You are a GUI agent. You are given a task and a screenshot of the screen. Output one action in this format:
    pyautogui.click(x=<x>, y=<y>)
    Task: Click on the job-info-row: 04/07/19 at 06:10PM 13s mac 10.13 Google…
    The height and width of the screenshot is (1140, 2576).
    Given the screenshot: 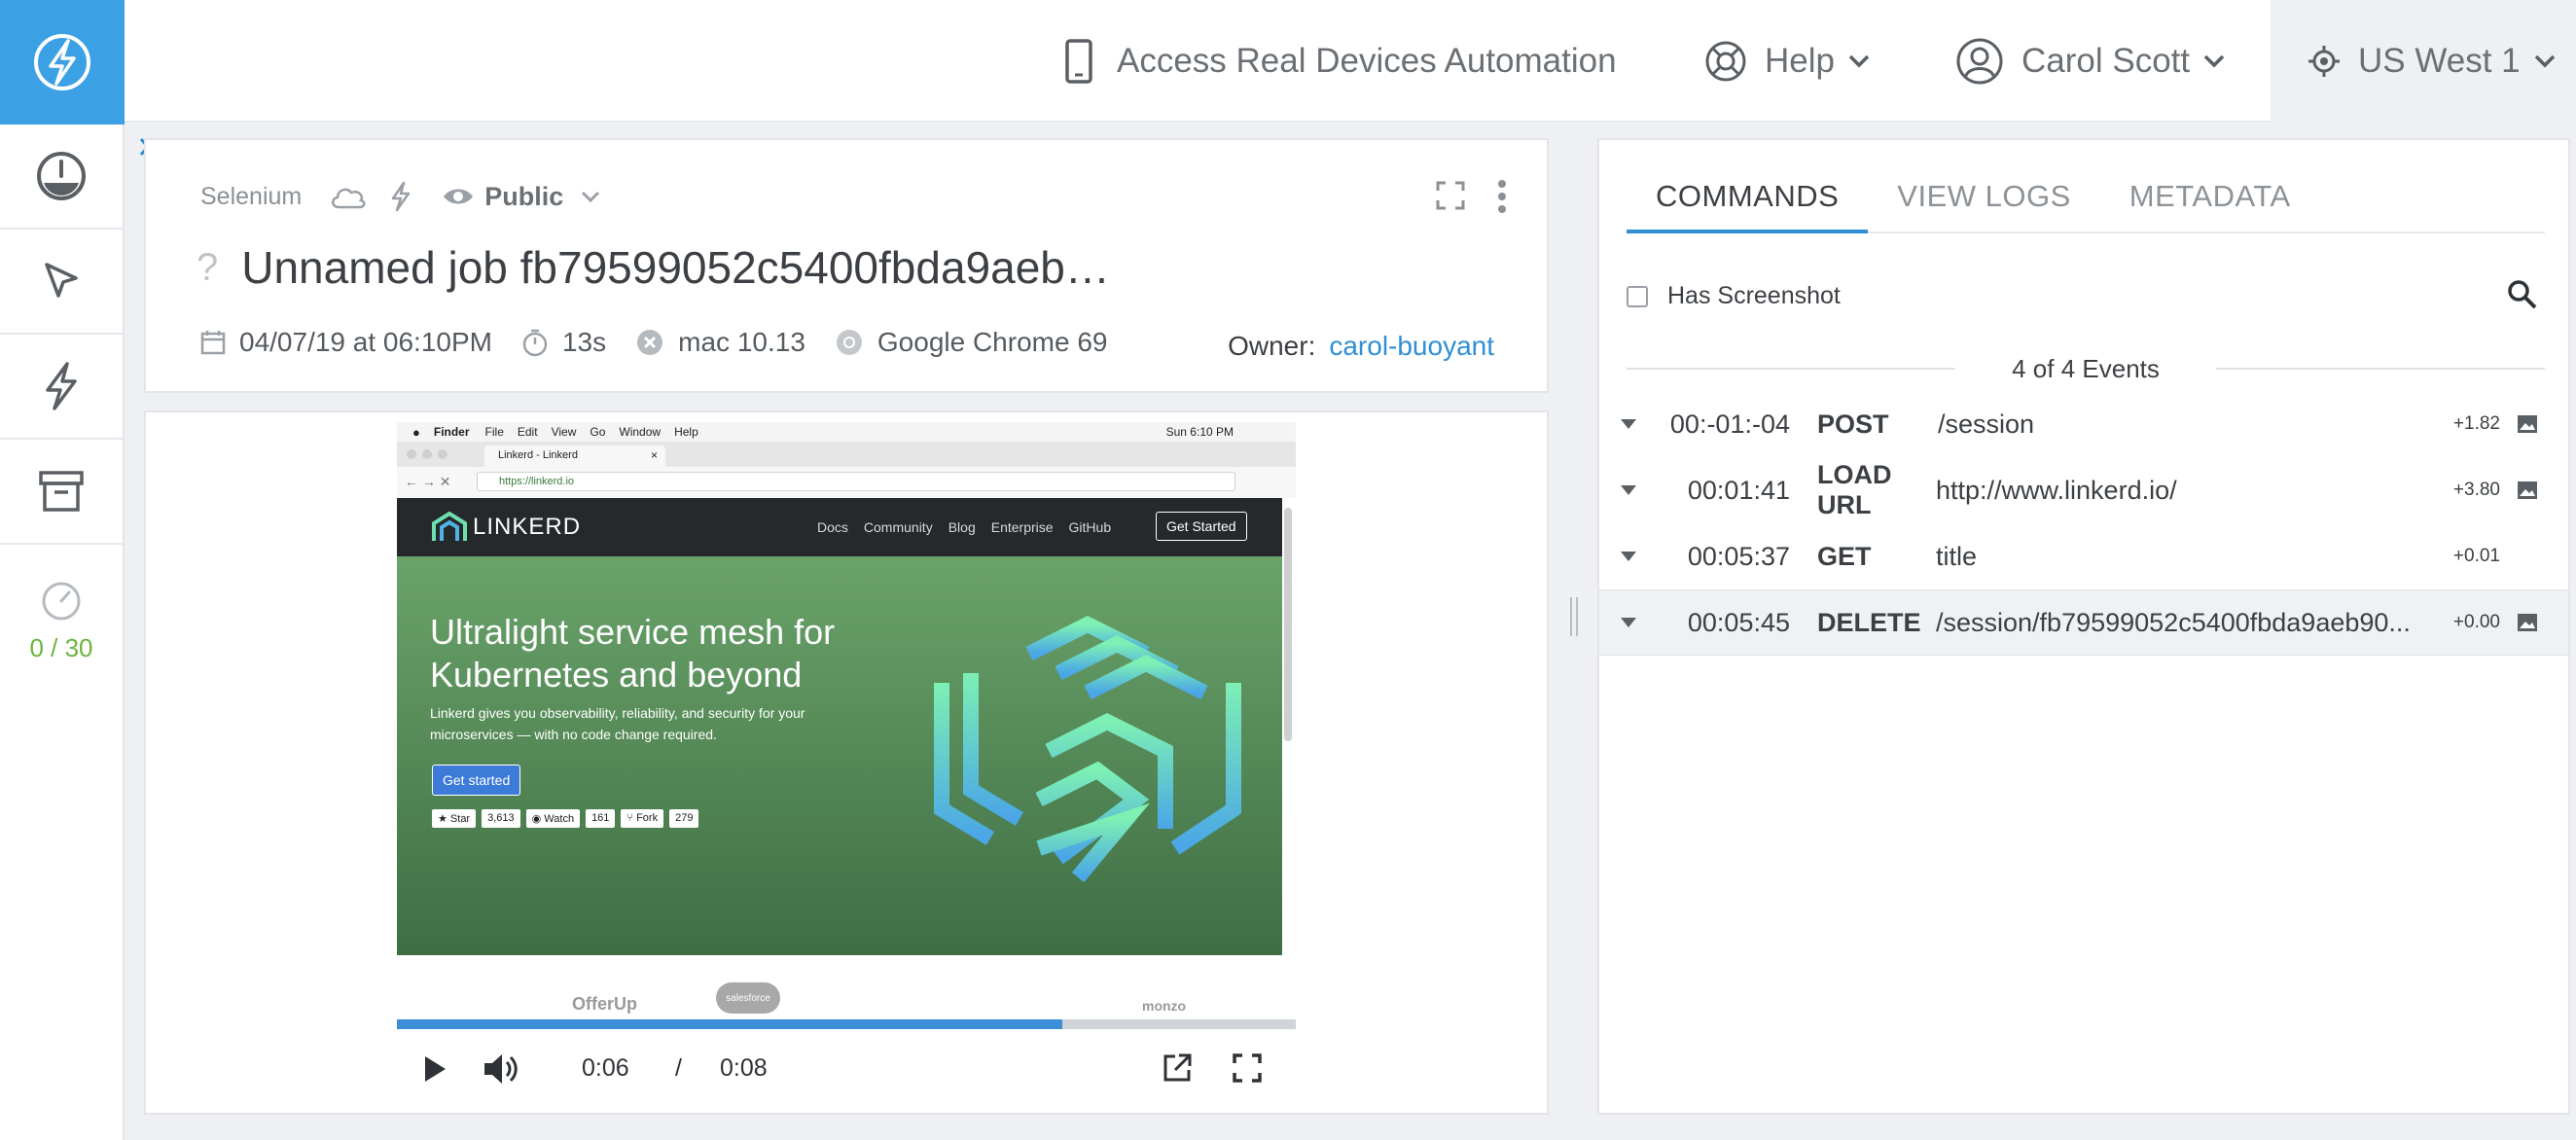 What is the action you would take?
    pyautogui.click(x=668, y=343)
    